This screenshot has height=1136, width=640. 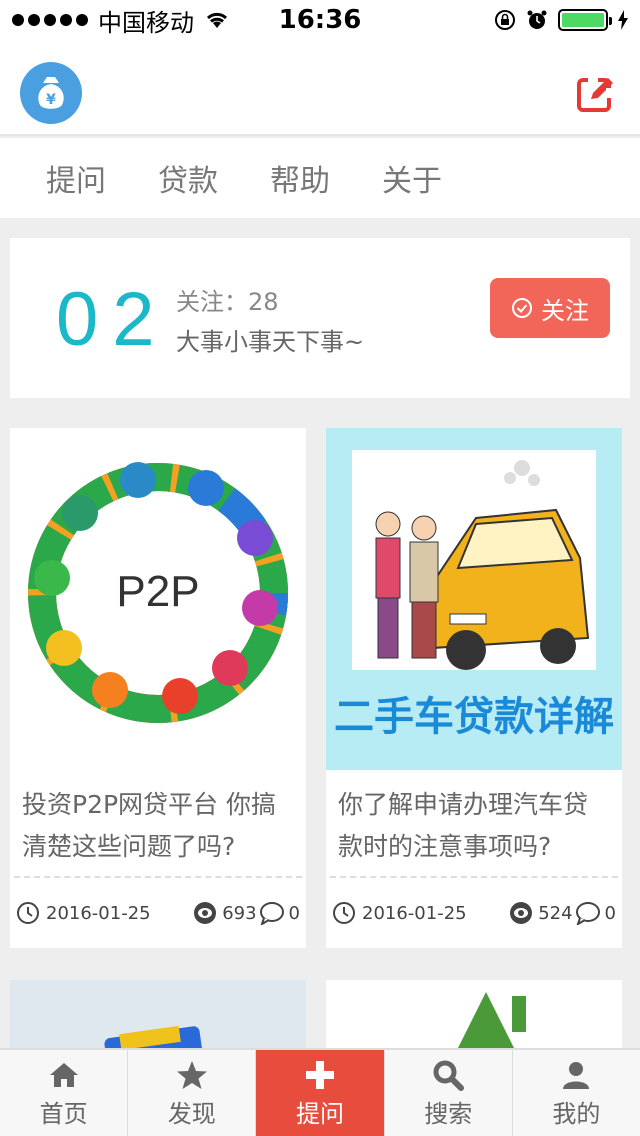 I want to click on car-loan-image-text: 二手车贷款详解, so click(x=474, y=717).